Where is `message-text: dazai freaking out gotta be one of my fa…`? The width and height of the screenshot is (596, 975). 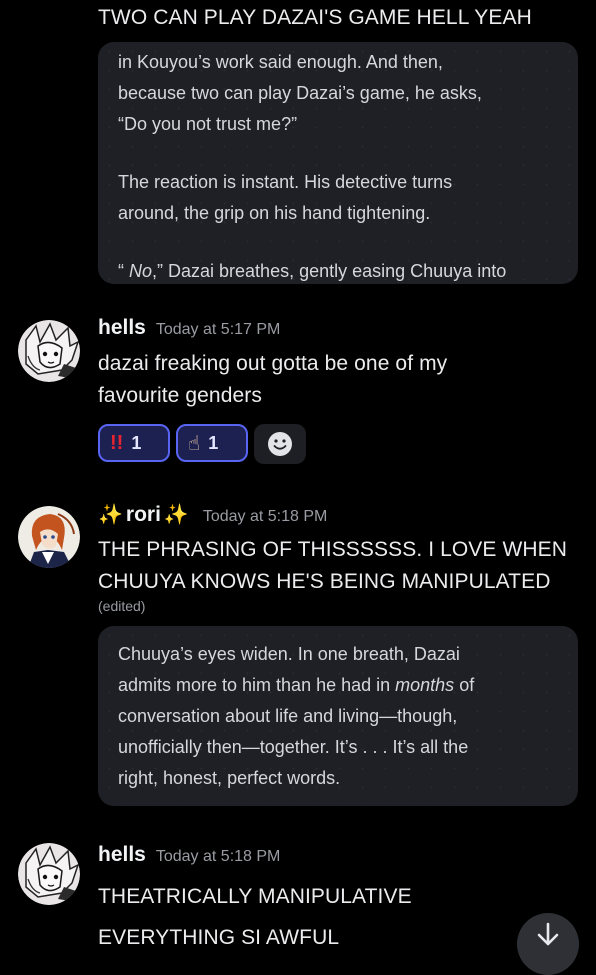
message-text: dazai freaking out gotta be one of my fa… is located at coordinates (273, 379).